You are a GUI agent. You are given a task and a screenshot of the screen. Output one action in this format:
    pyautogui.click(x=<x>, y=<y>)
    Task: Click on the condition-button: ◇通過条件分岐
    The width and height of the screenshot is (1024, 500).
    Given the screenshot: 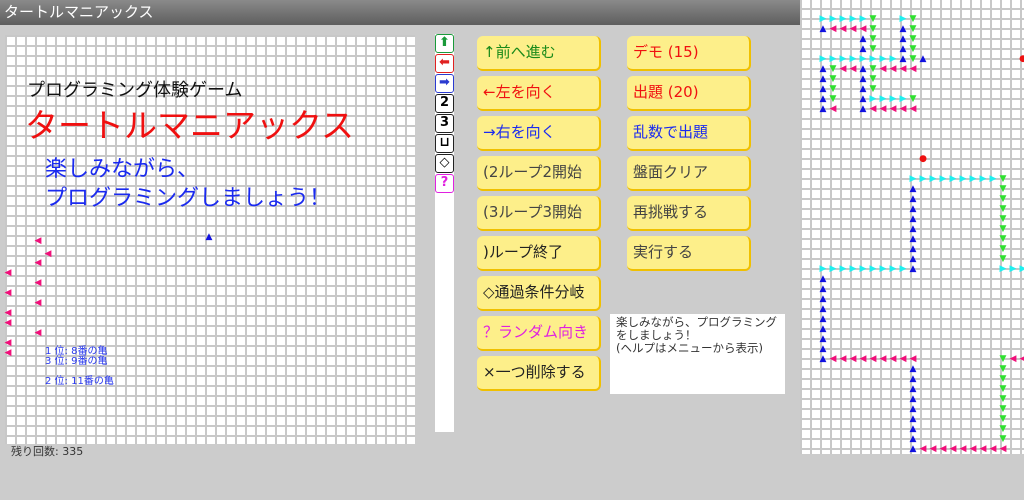 What is the action you would take?
    pyautogui.click(x=539, y=293)
    